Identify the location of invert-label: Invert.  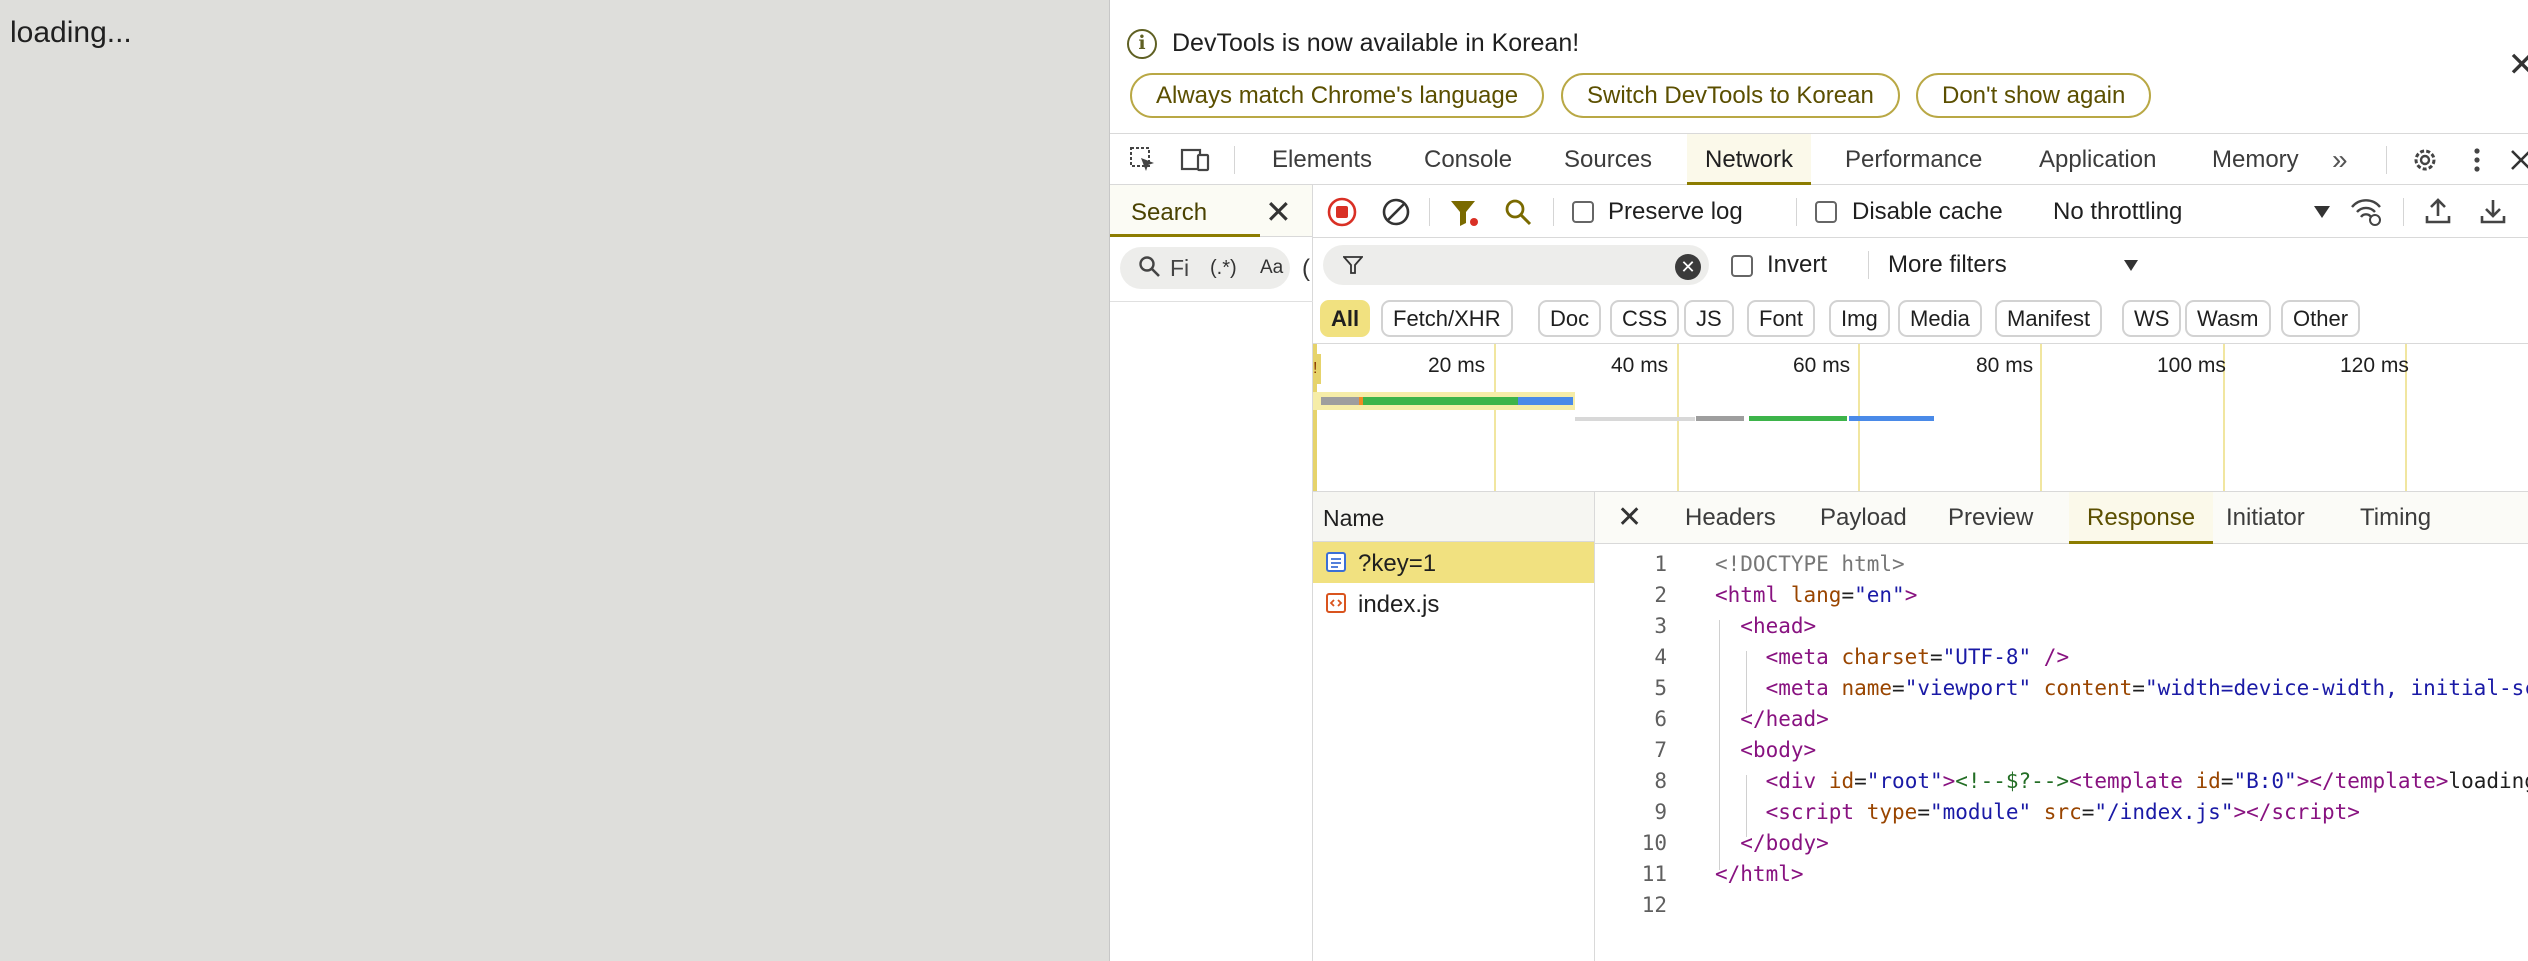
(1797, 264).